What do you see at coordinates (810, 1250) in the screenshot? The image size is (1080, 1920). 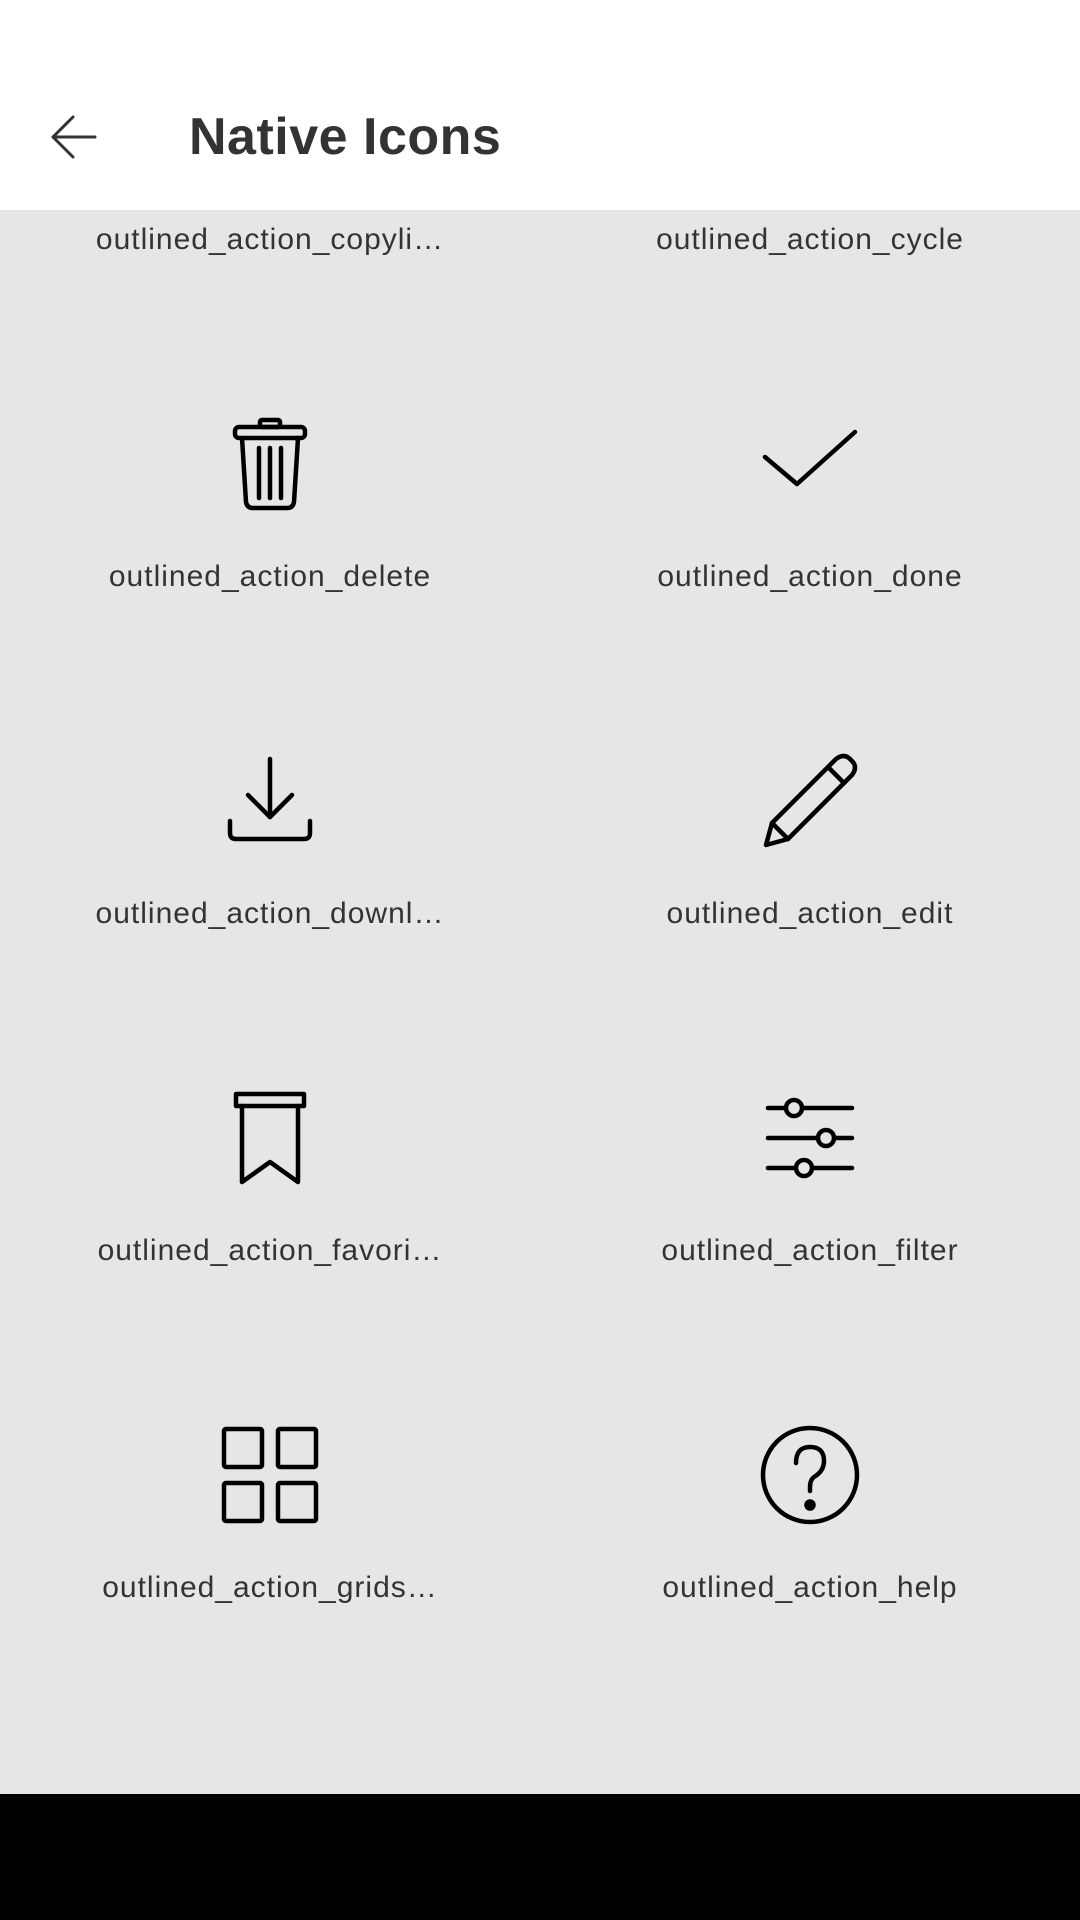 I see `icon-label: outlined_action_filter` at bounding box center [810, 1250].